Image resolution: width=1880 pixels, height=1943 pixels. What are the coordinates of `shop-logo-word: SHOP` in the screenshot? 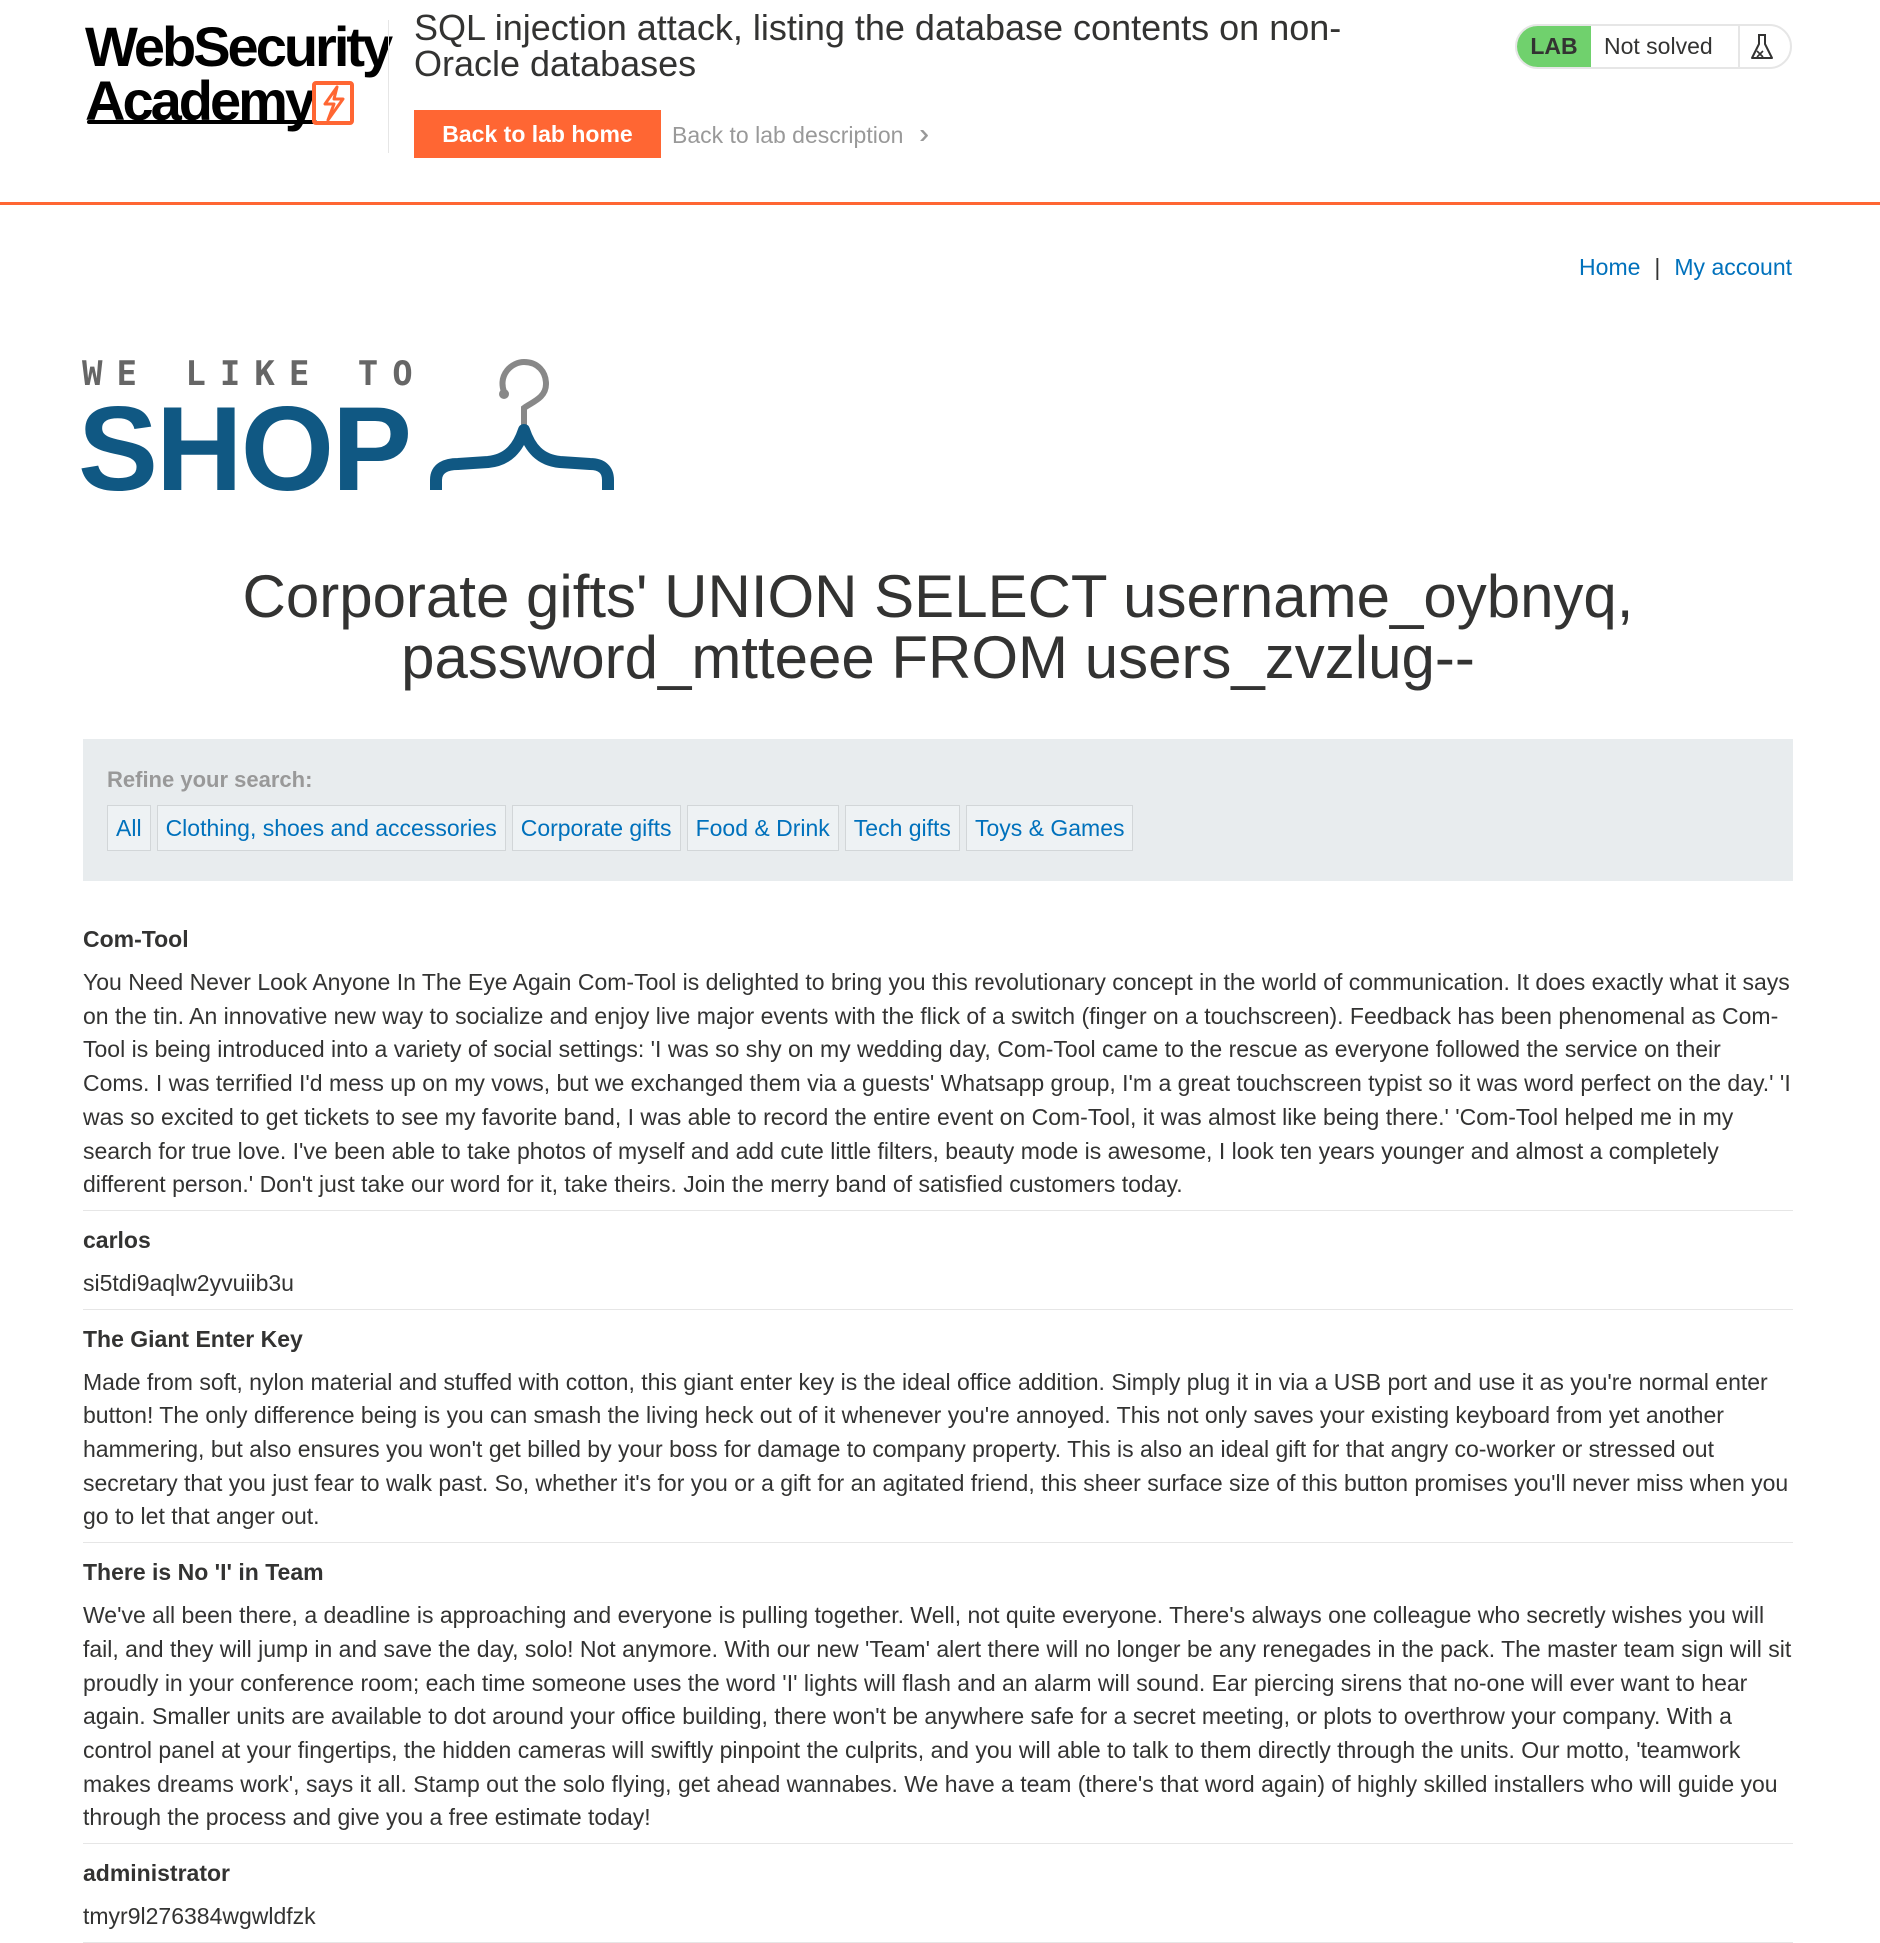 It's located at (245, 449).